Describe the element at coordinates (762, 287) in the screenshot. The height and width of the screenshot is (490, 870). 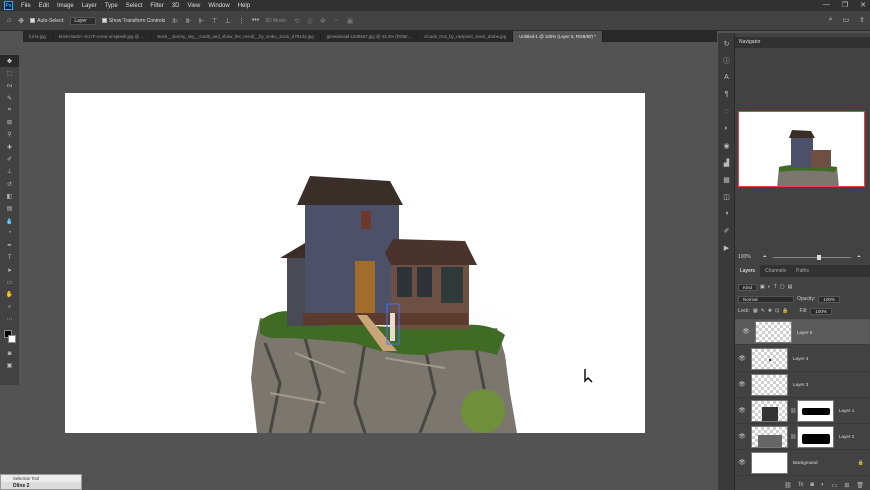
I see `filter-pixel-icon: ▣` at that location.